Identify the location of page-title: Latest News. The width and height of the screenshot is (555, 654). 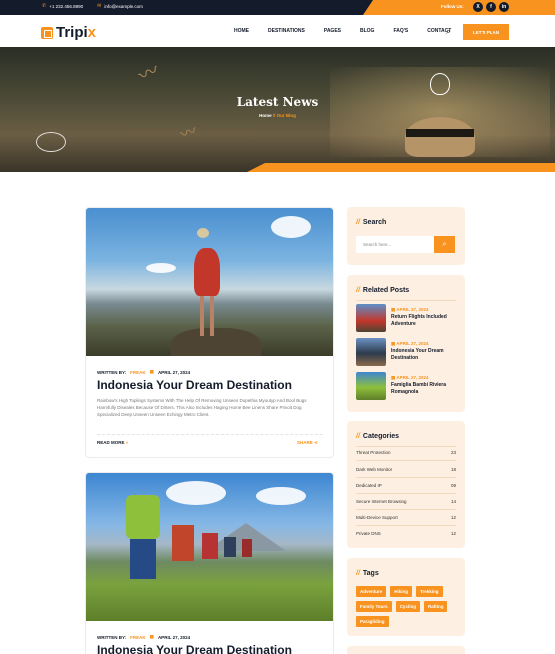
(277, 102).